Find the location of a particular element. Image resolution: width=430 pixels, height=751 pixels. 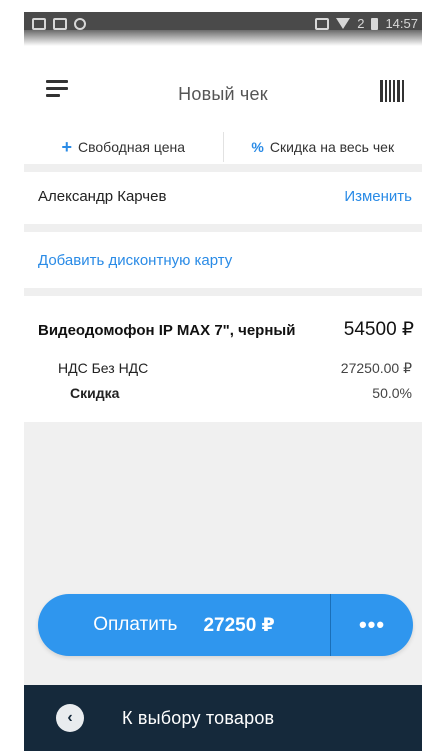

pay-amount: 27250 ₽ is located at coordinates (239, 625).